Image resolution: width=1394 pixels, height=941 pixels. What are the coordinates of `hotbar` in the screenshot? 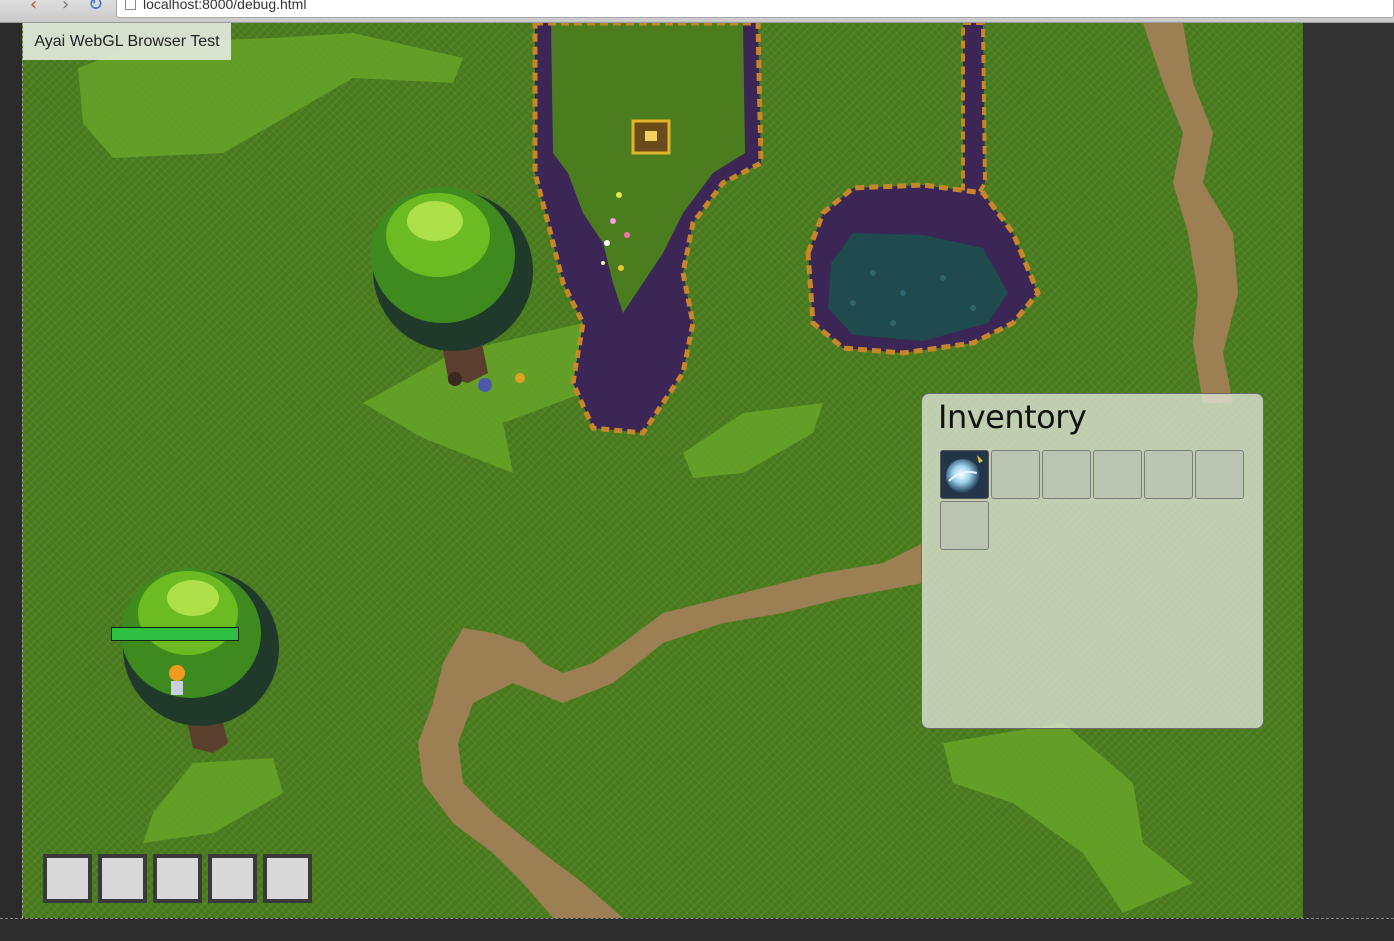 It's located at (180, 878).